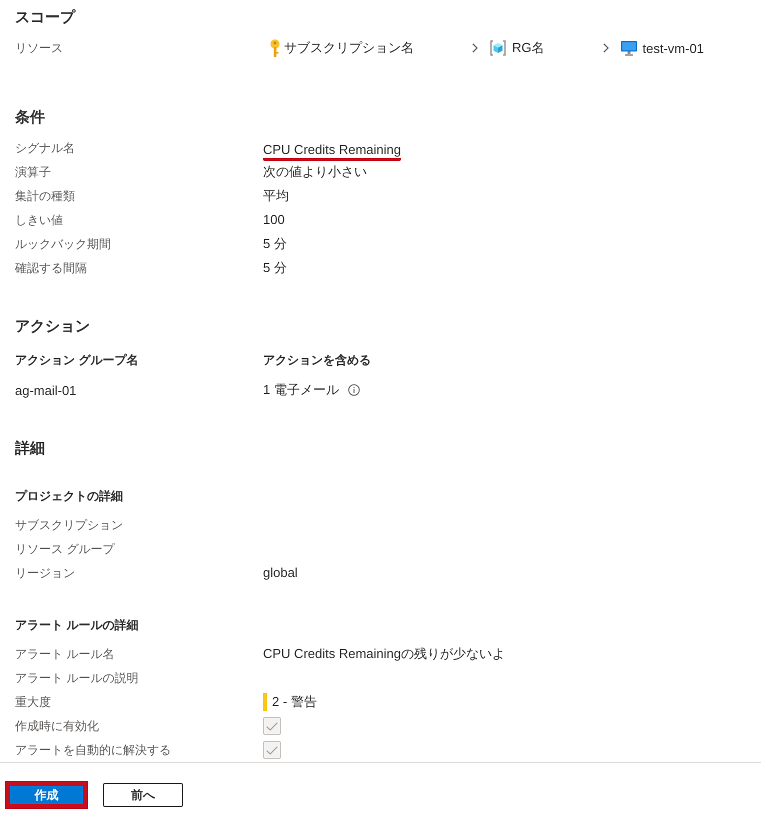  I want to click on subsection-heading: アラート ルールの詳細, so click(77, 625).